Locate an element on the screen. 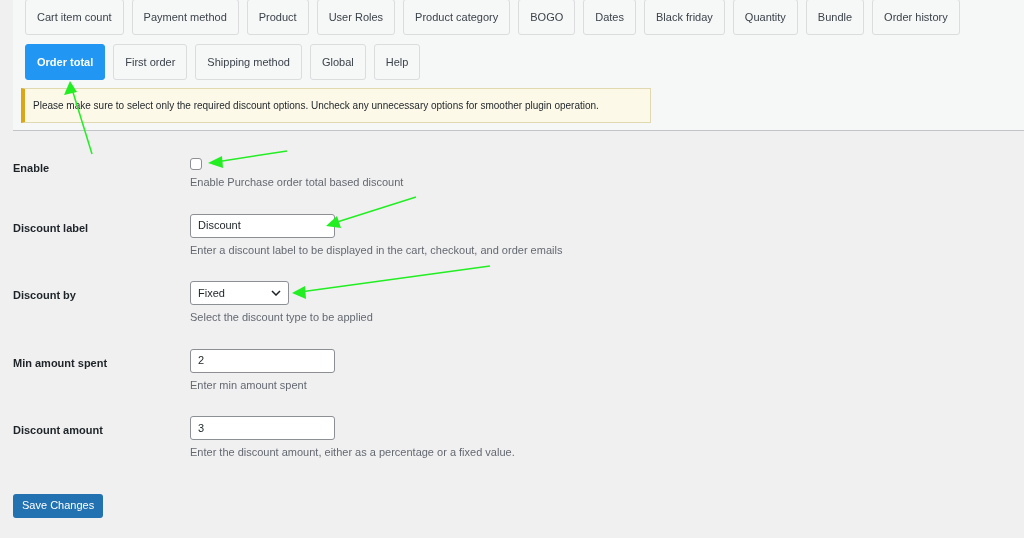 This screenshot has height=538, width=1024. save-button: Save Changes is located at coordinates (58, 505).